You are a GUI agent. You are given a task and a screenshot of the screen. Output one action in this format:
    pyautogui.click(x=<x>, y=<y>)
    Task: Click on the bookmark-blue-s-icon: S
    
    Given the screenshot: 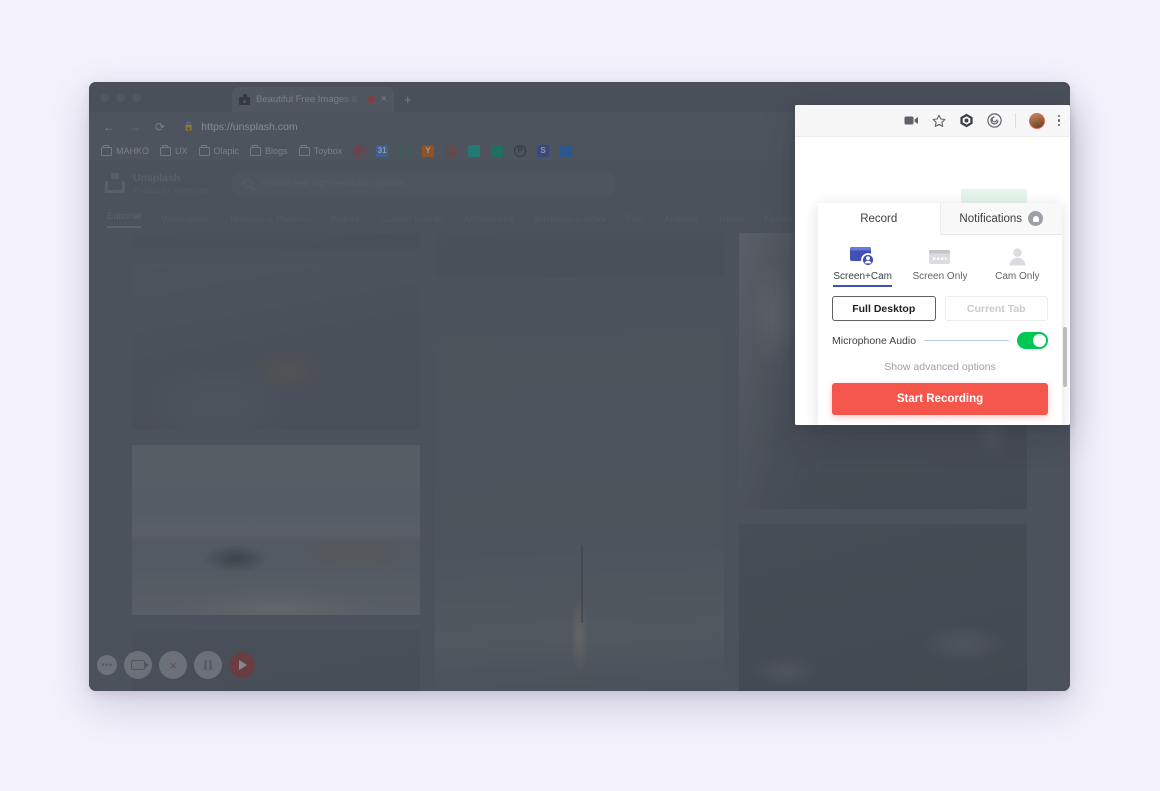 What is the action you would take?
    pyautogui.click(x=543, y=151)
    